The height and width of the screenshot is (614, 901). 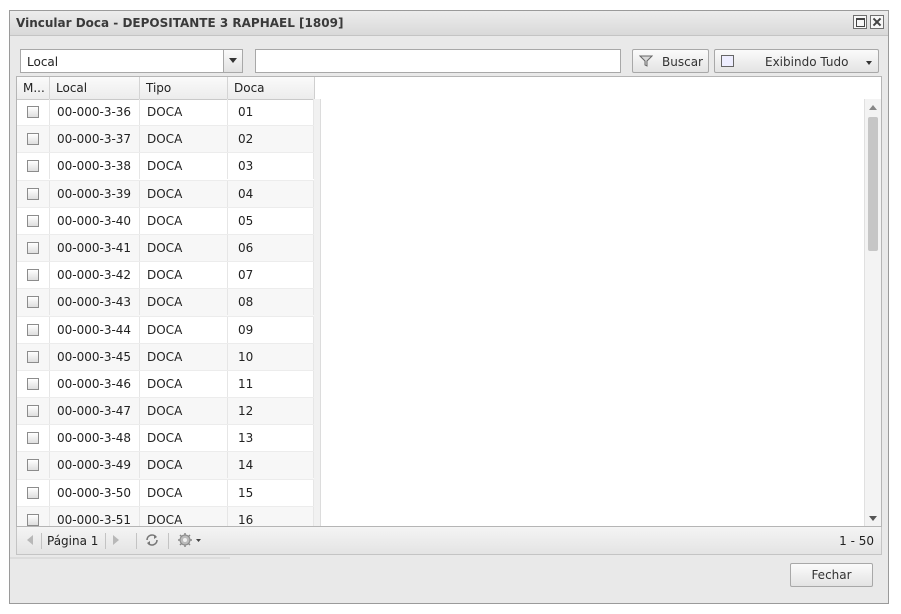 What do you see at coordinates (95, 88) in the screenshot?
I see `column-header-local: Local` at bounding box center [95, 88].